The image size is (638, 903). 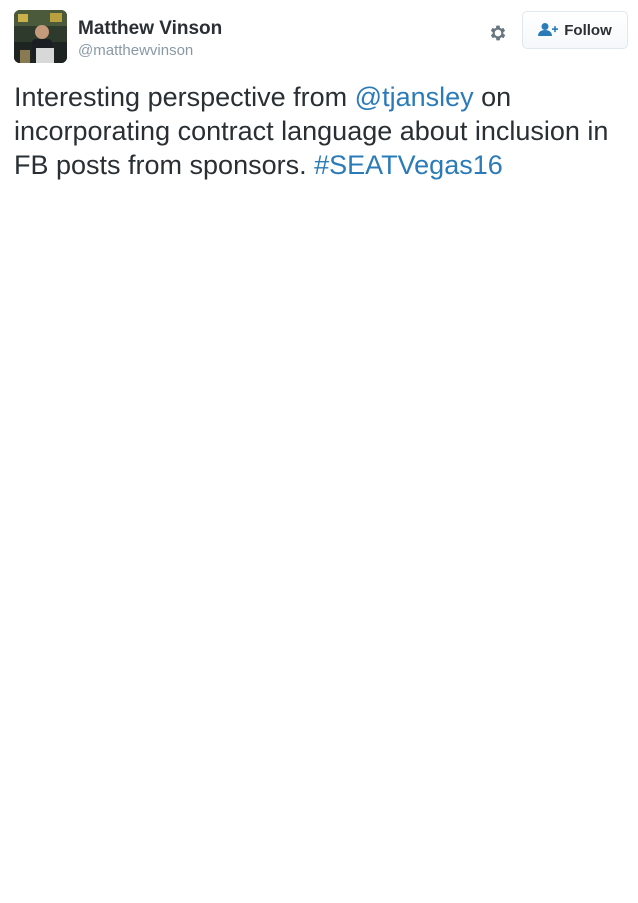 What do you see at coordinates (322, 38) in the screenshot?
I see `tweet-header: Matthew Vinson @matthewvinson Follow` at bounding box center [322, 38].